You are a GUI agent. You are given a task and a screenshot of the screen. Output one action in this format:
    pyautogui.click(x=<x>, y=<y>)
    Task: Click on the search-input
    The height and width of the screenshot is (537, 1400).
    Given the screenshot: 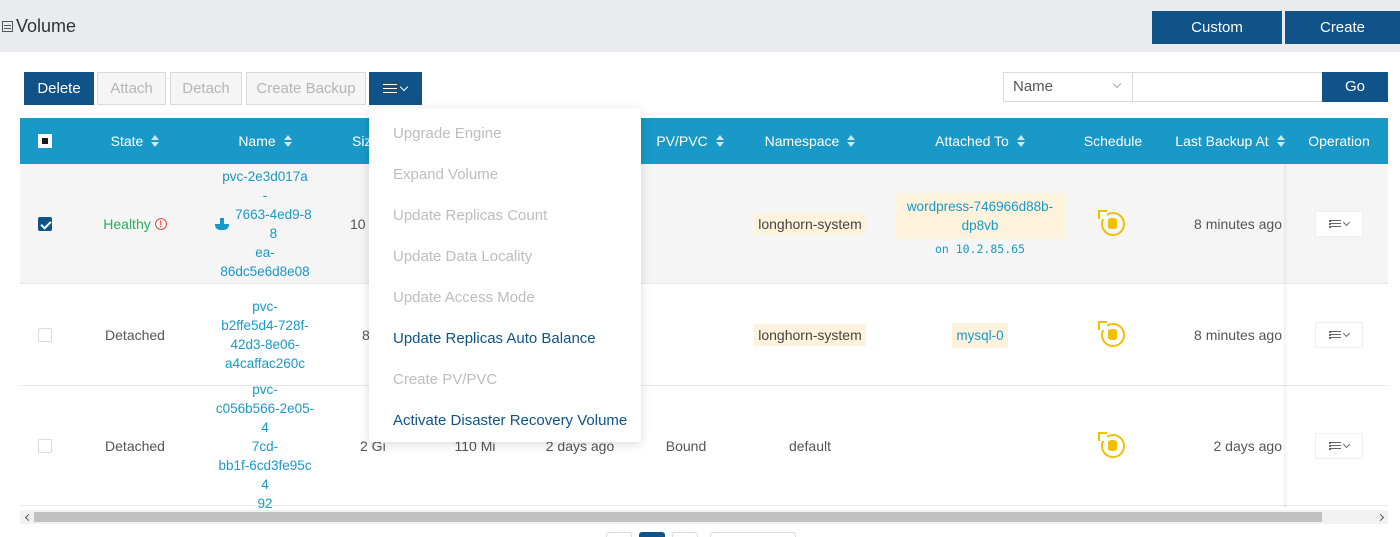 What is the action you would take?
    pyautogui.click(x=1228, y=87)
    